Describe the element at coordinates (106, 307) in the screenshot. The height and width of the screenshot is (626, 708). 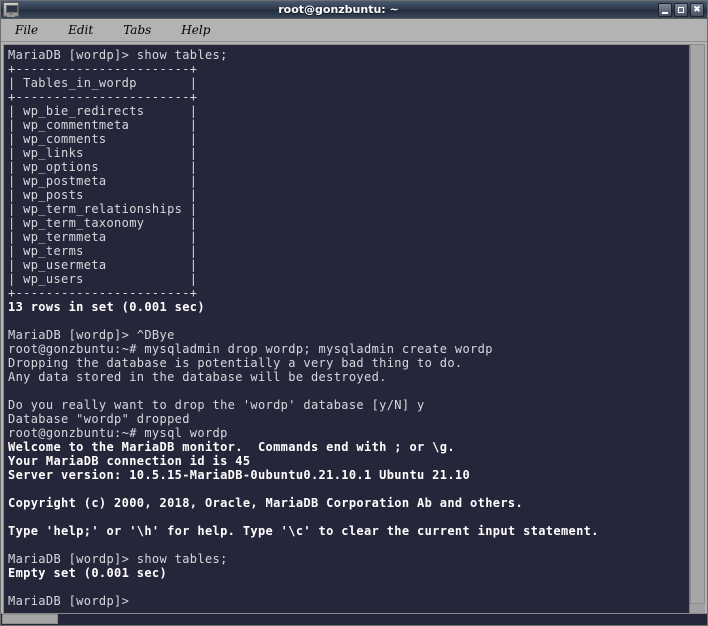
I see `terminal-line: 13 rows in set (0.001 sec)` at that location.